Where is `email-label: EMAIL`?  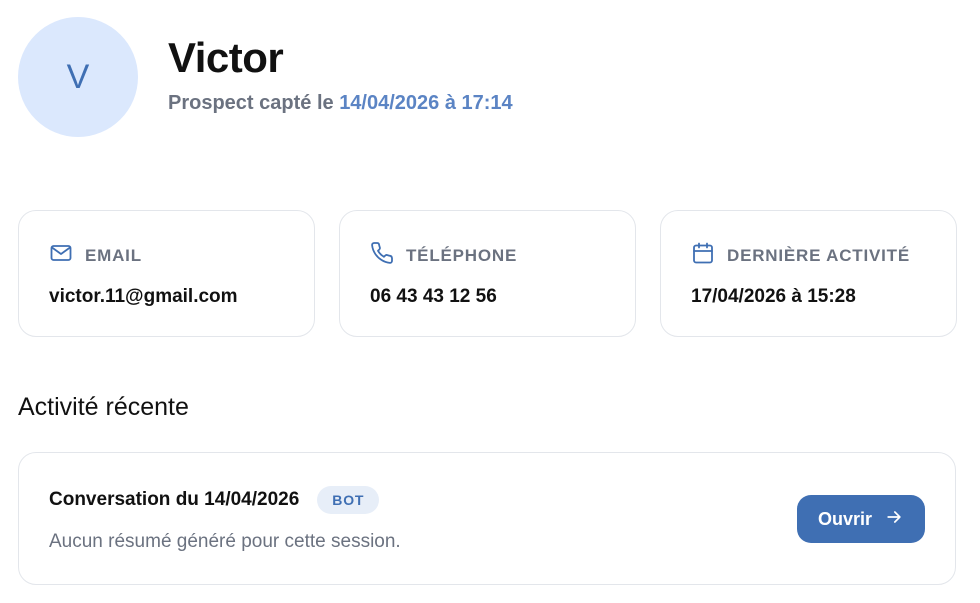 email-label: EMAIL is located at coordinates (113, 255).